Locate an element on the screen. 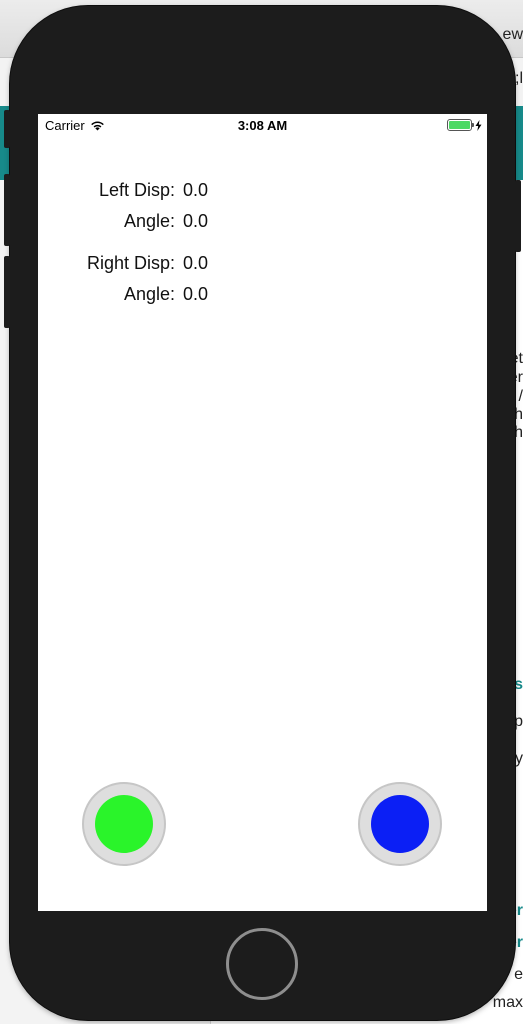 This screenshot has width=523, height=1024. left-joystick-base is located at coordinates (124, 824).